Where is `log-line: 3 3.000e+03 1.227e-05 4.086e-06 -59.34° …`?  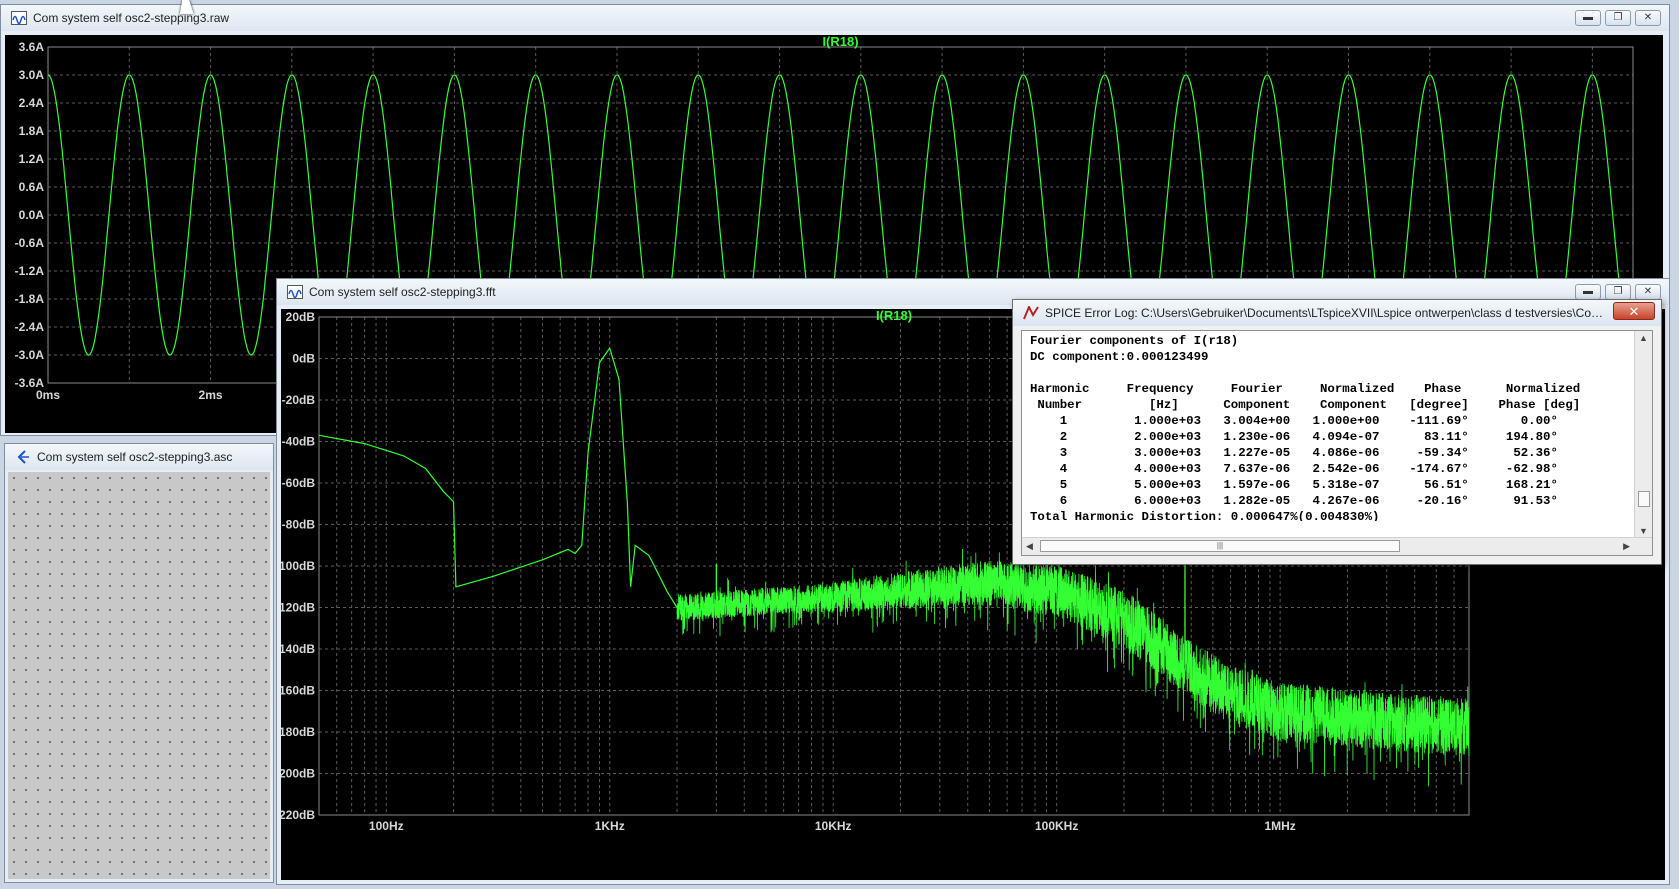
log-line: 3 3.000e+03 1.227e-05 4.086e-06 -59.34° … is located at coordinates (1294, 453).